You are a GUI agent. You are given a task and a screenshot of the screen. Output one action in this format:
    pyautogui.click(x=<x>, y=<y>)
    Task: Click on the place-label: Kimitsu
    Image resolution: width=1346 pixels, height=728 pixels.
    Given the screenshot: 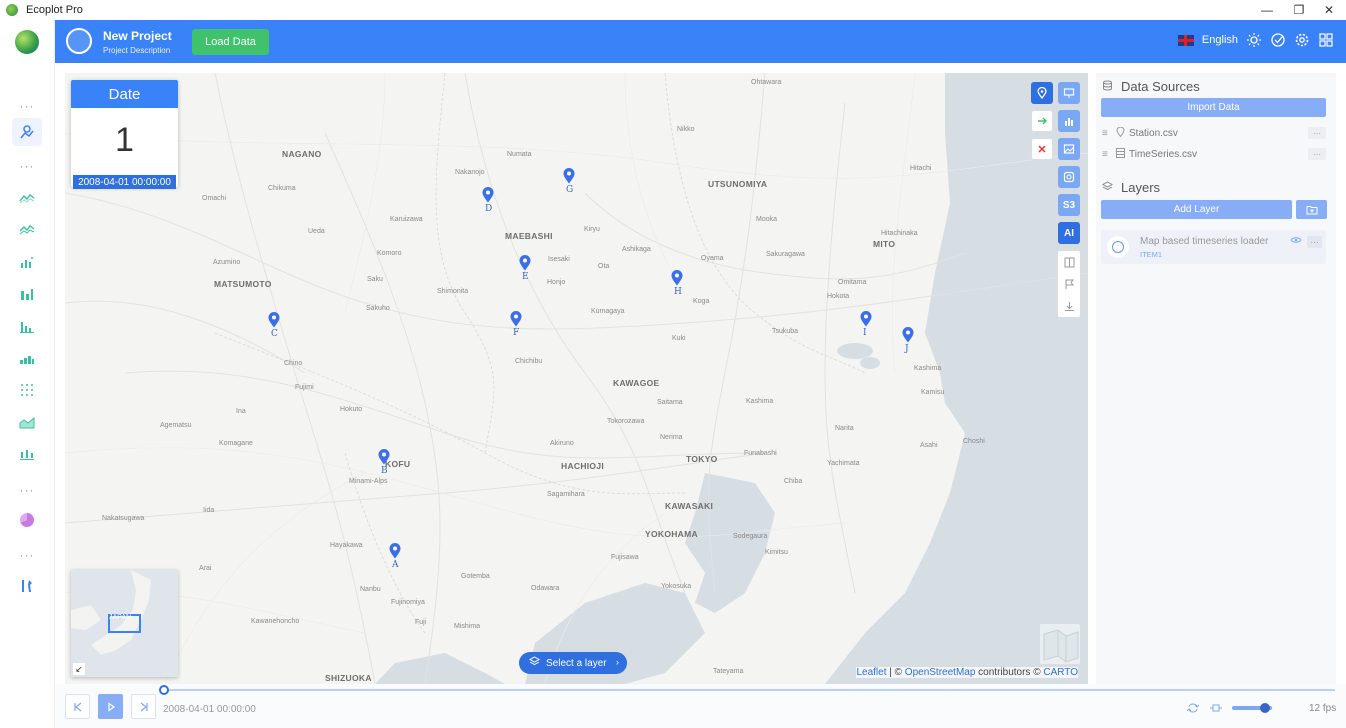 What is the action you would take?
    pyautogui.click(x=776, y=552)
    